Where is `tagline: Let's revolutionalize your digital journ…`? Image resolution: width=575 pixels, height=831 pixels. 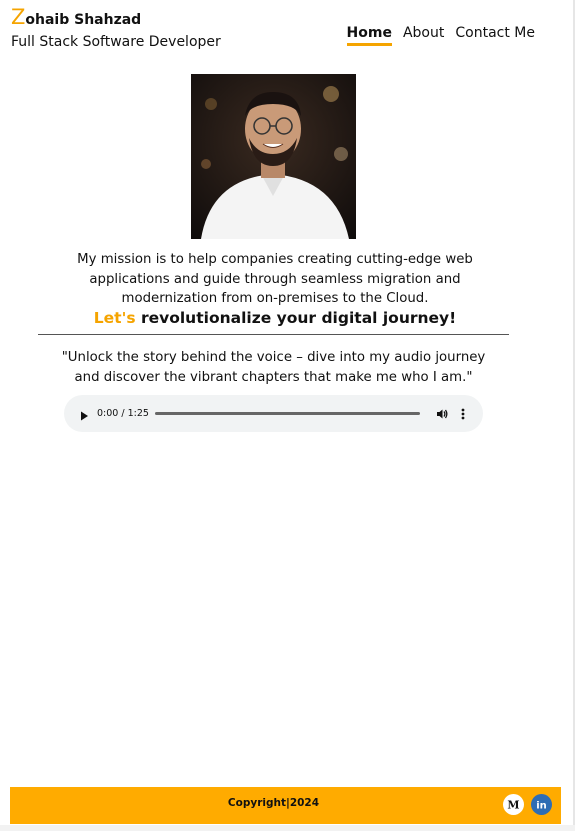
tagline: Let's revolutionalize your digital journ… is located at coordinates (275, 318).